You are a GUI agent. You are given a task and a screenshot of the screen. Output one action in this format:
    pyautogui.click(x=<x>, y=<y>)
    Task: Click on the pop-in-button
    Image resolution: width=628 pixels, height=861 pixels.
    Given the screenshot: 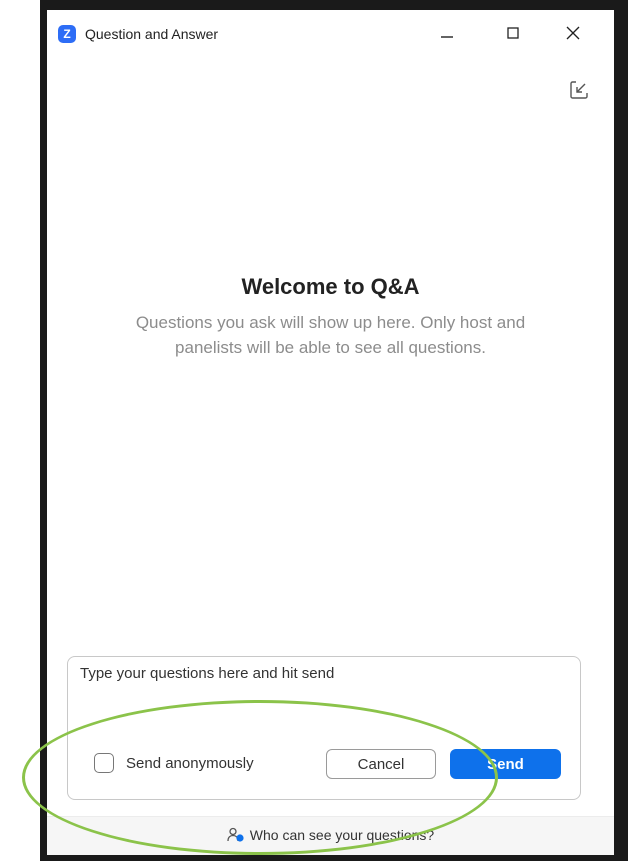 What is the action you would take?
    pyautogui.click(x=579, y=90)
    